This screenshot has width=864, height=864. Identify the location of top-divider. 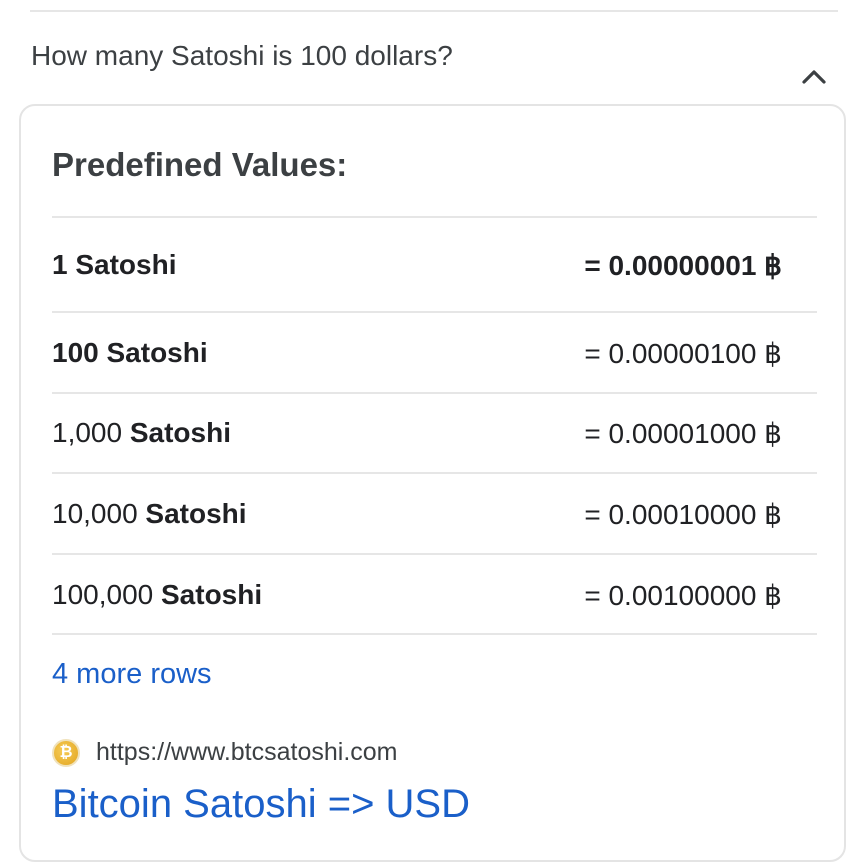
(434, 11).